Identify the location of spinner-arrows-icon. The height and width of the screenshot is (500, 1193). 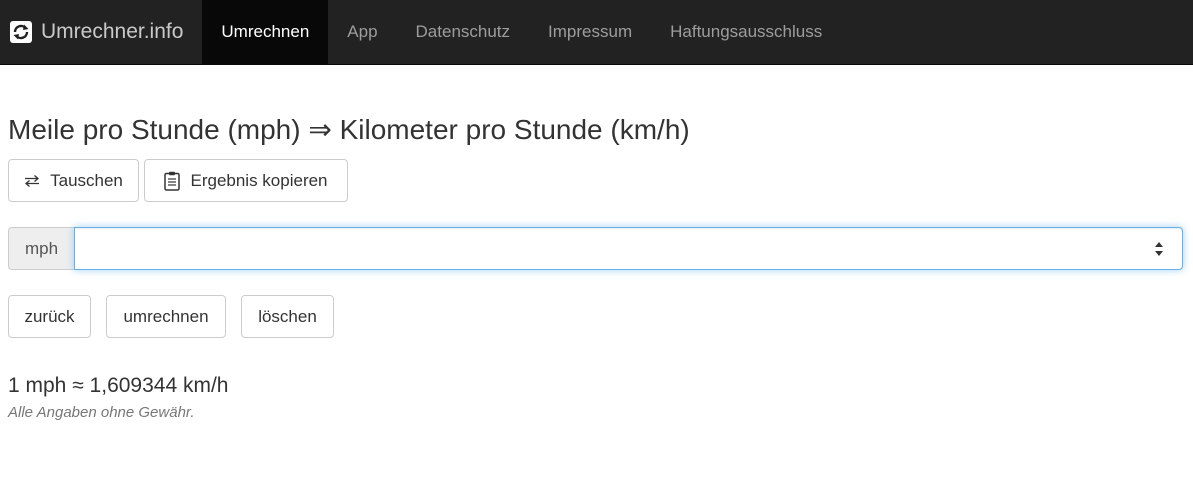
(1159, 249).